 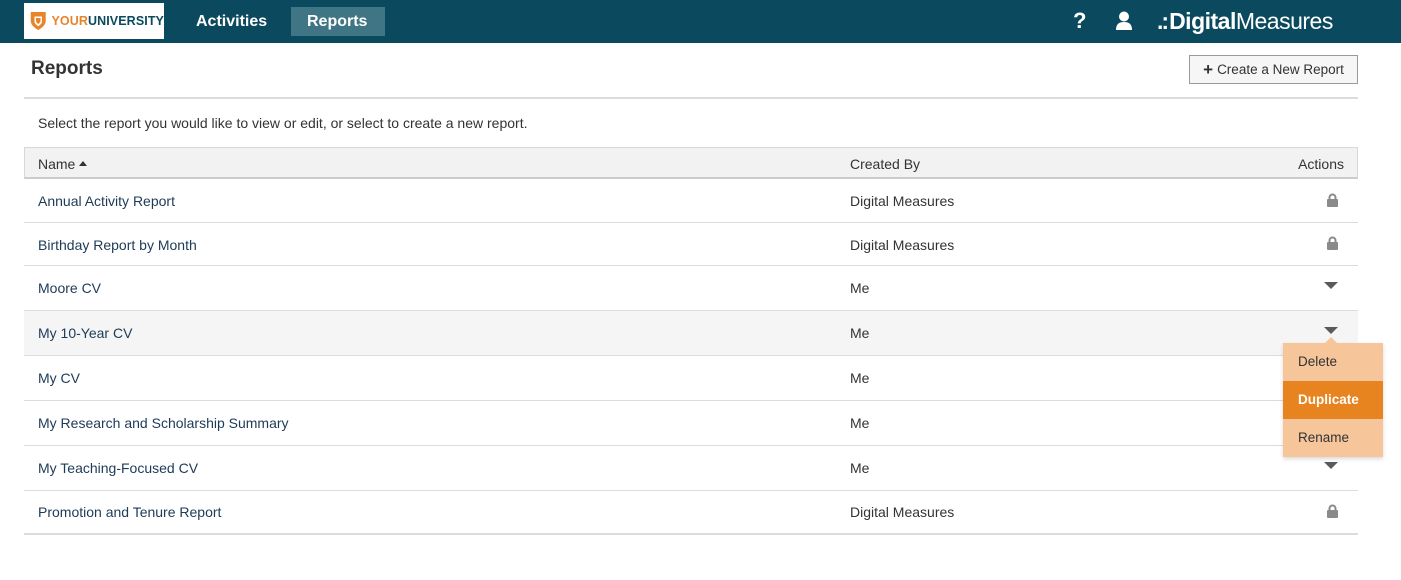 What do you see at coordinates (691, 201) in the screenshot?
I see `table-row: Annual Activity Report Digital Measures` at bounding box center [691, 201].